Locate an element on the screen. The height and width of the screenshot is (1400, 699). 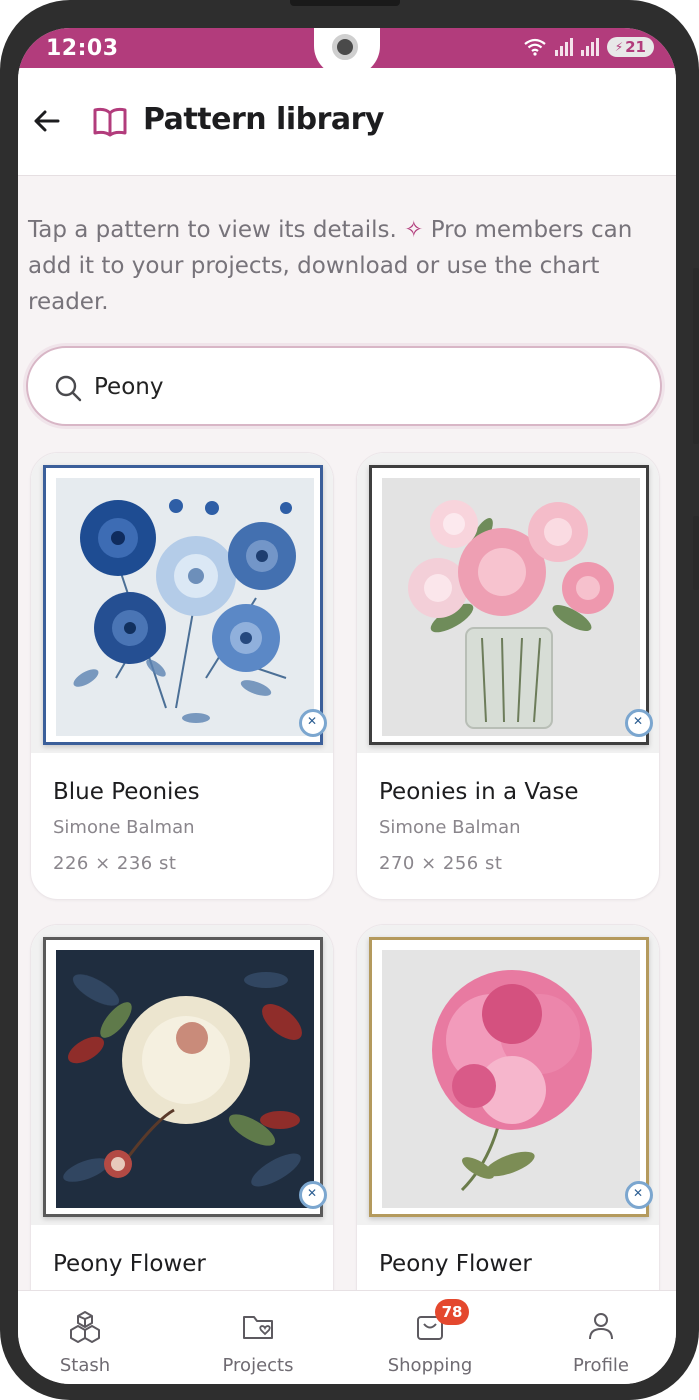
nav-label: Shopping is located at coordinates (430, 1365).